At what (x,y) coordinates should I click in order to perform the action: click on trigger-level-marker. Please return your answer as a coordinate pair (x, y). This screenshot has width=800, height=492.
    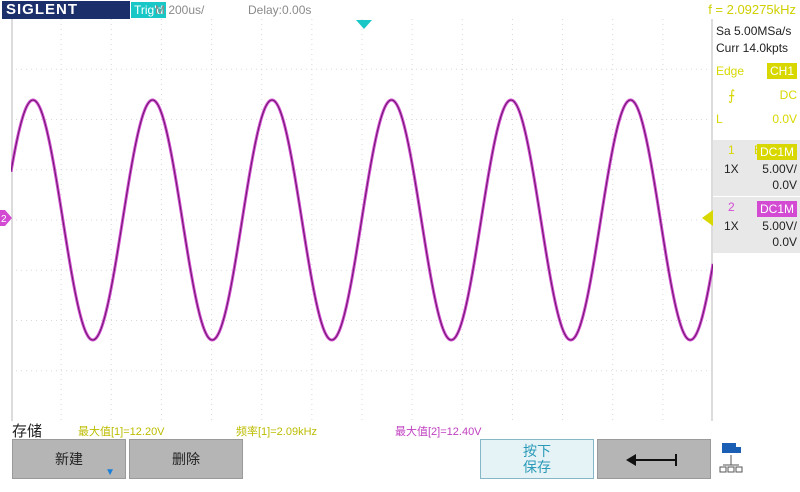
    Looking at the image, I should click on (707, 218).